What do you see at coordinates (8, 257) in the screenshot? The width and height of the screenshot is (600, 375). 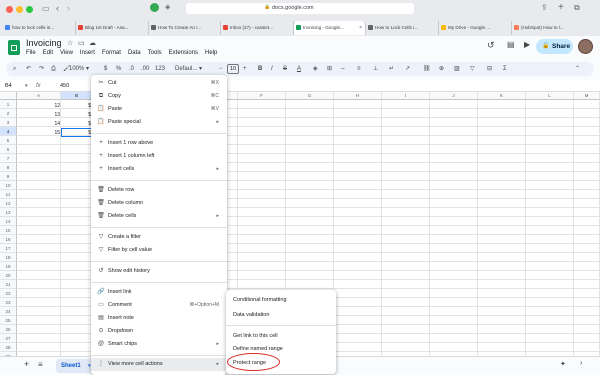 I see `row-header-18: 18` at bounding box center [8, 257].